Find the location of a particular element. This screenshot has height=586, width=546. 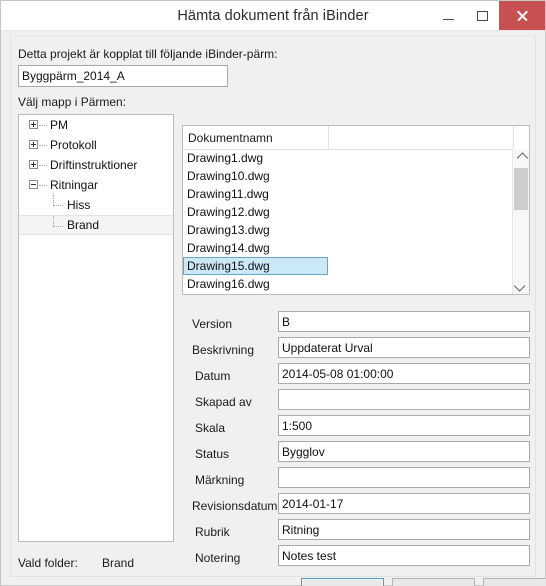

column-header-dokumentnamn: Dokumentnamn is located at coordinates (256, 137).